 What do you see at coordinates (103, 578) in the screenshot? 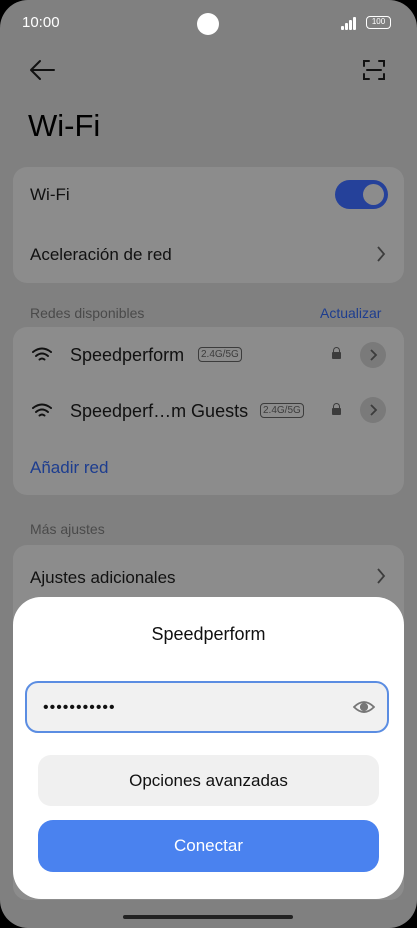
I see `additional-settings-item: Ajustes adicionales` at bounding box center [103, 578].